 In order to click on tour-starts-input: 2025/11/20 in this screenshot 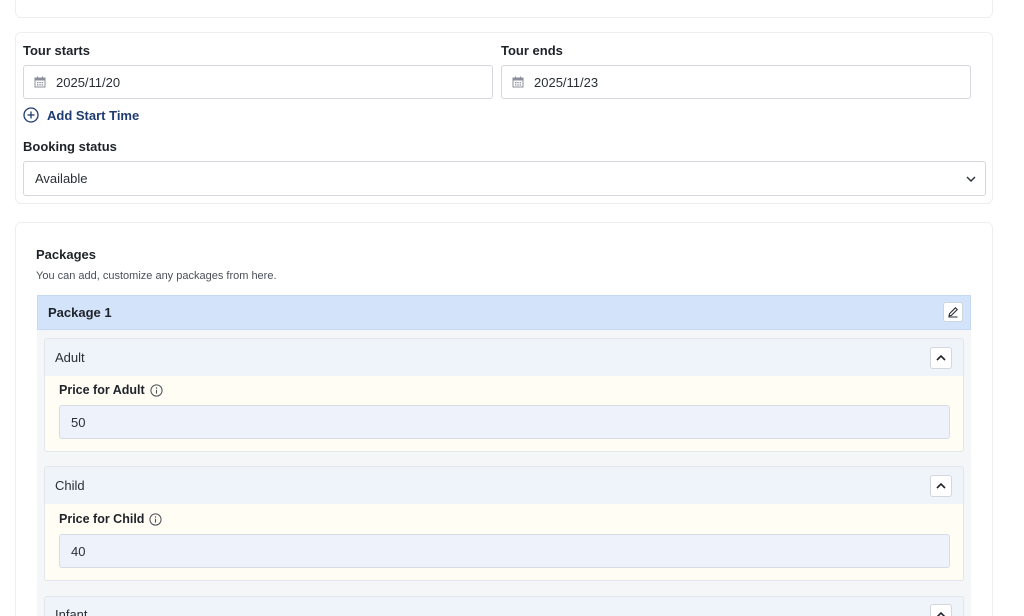, I will do `click(258, 82)`.